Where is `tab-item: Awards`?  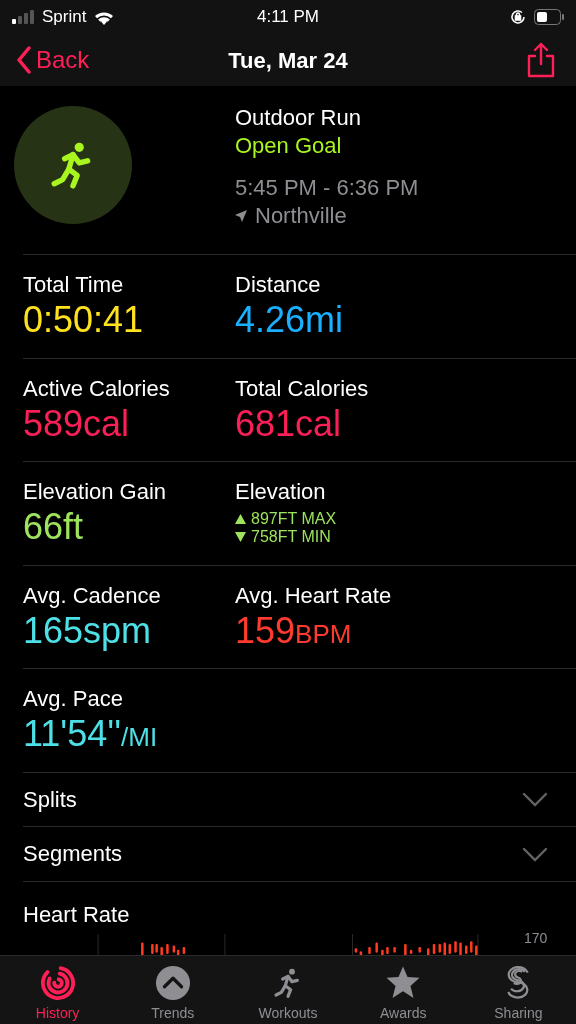
tab-item: Awards is located at coordinates (403, 990).